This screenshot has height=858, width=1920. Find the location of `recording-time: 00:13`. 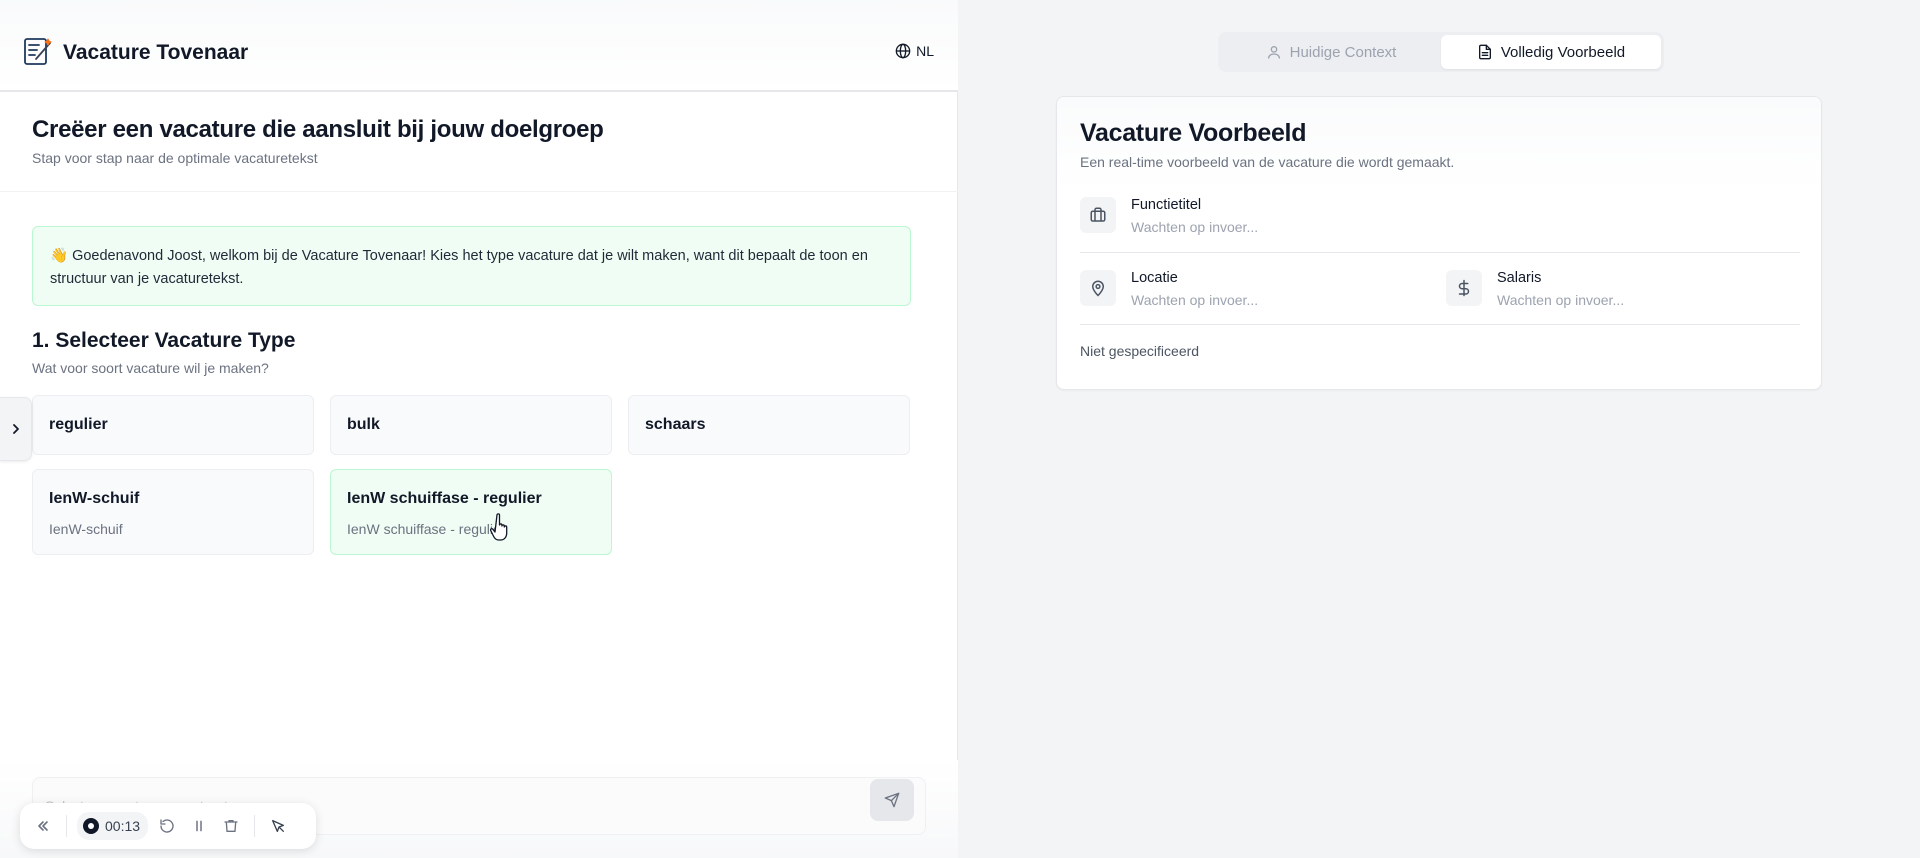

recording-time: 00:13 is located at coordinates (123, 826).